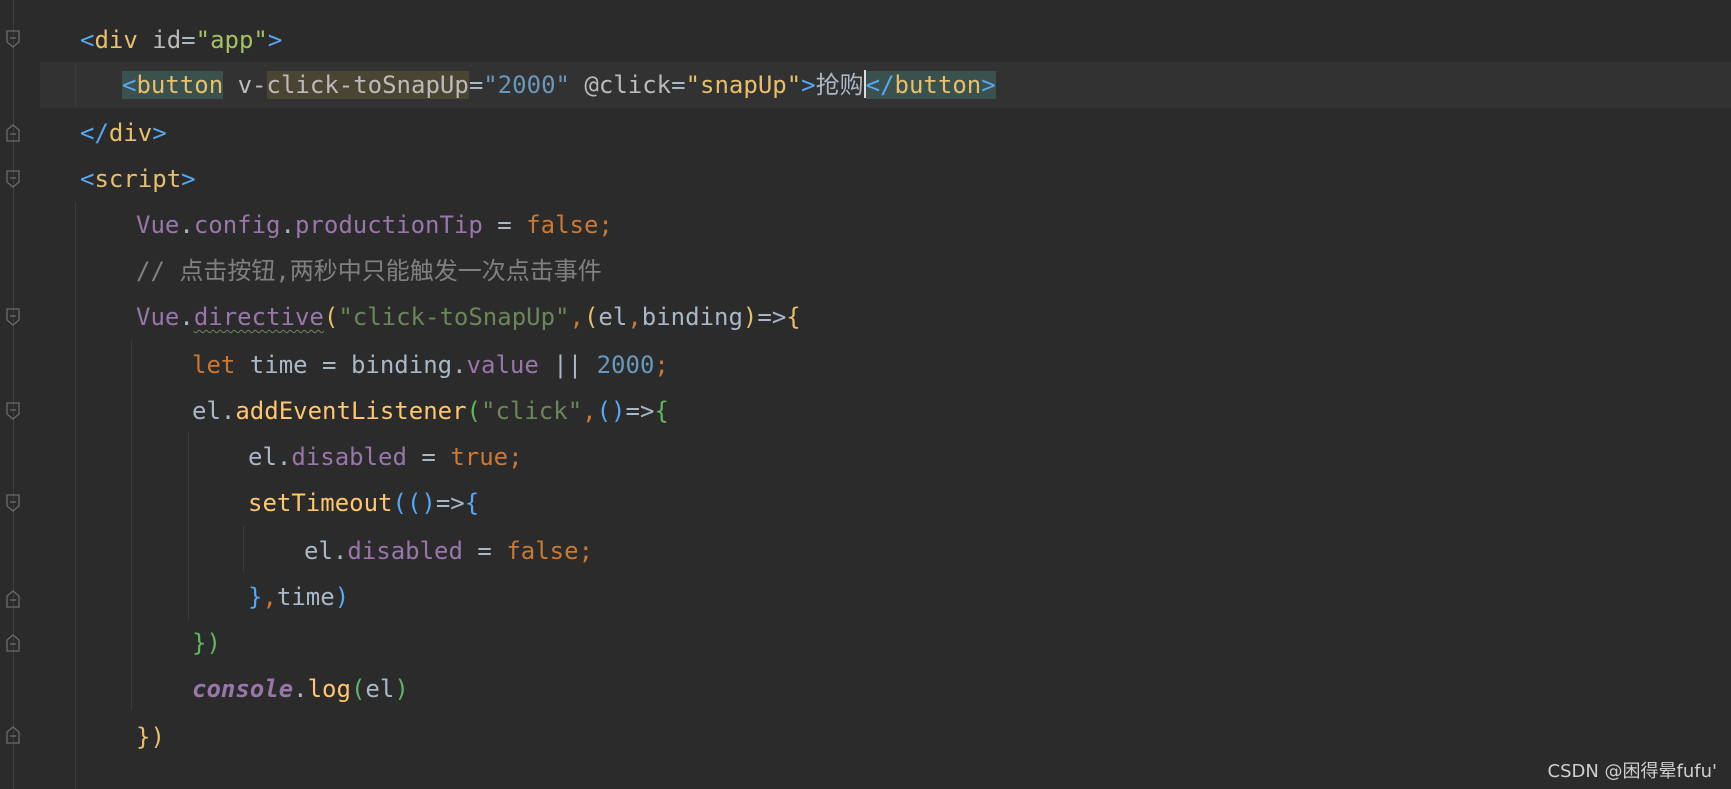 This screenshot has height=789, width=1731. Describe the element at coordinates (613, 317) in the screenshot. I see `code-token: el` at that location.